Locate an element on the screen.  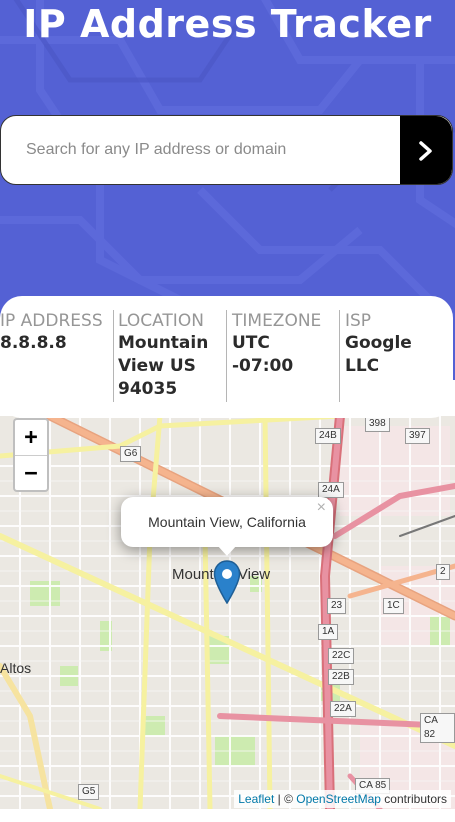
road-shield: 23 is located at coordinates (337, 606).